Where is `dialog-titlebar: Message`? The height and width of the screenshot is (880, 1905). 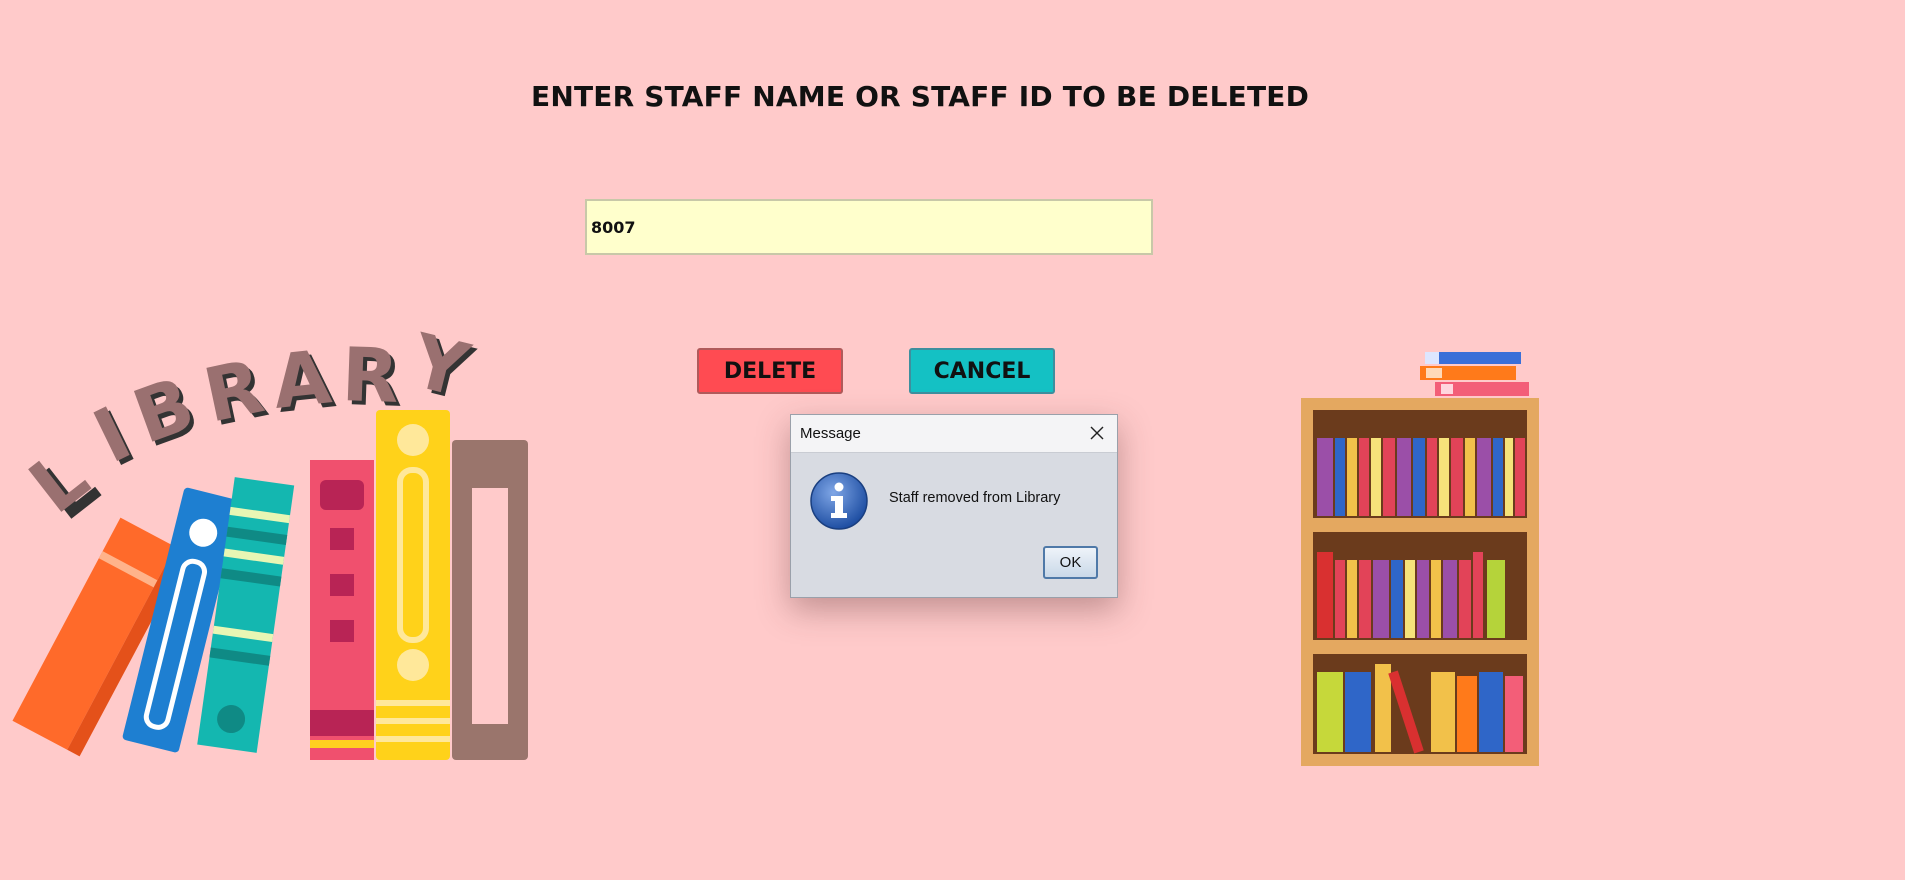 dialog-titlebar: Message is located at coordinates (954, 434).